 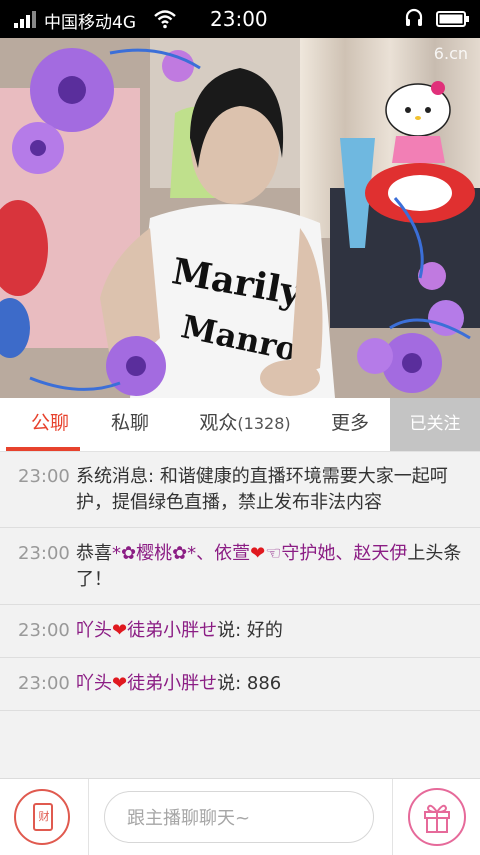 I want to click on tab-label: 私聊, so click(x=129, y=423).